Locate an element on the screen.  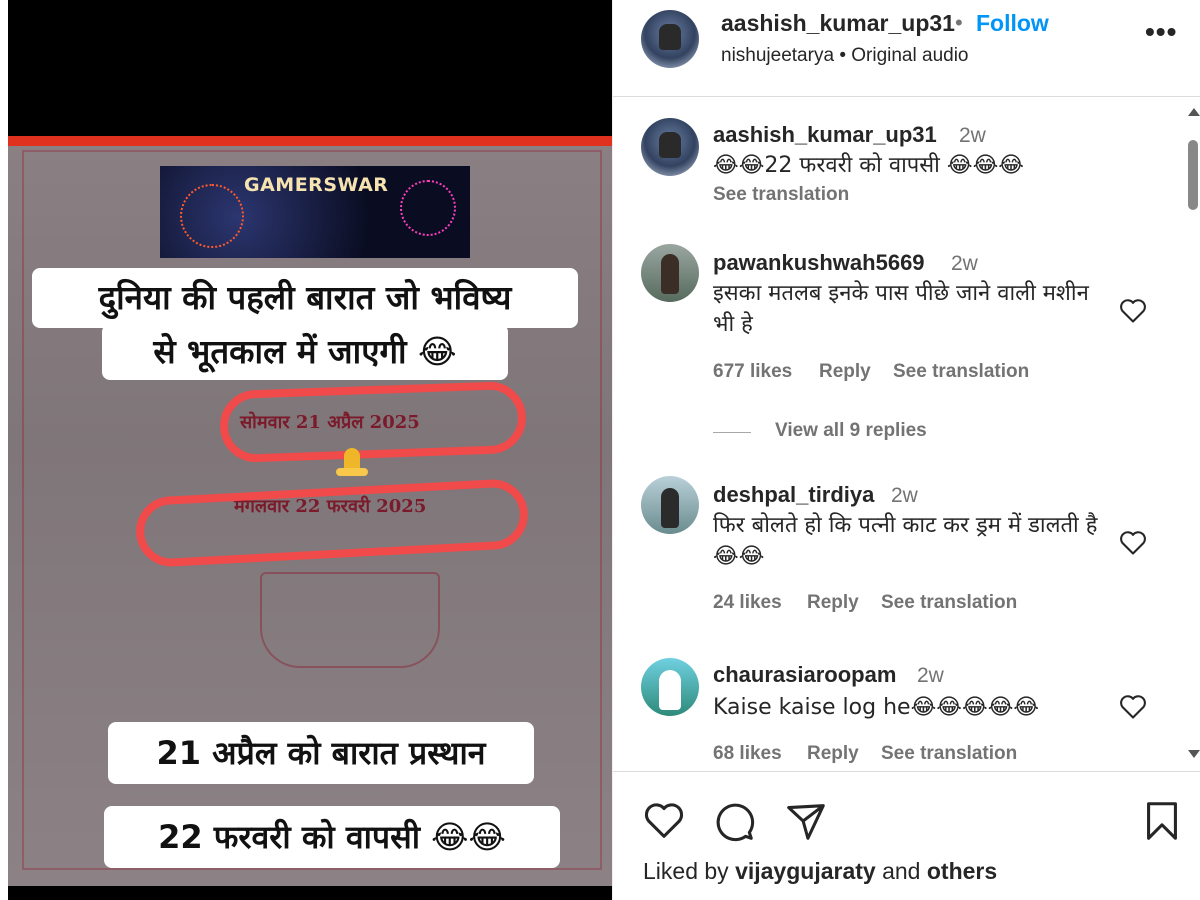
scrollbar-thumb is located at coordinates (1193, 175).